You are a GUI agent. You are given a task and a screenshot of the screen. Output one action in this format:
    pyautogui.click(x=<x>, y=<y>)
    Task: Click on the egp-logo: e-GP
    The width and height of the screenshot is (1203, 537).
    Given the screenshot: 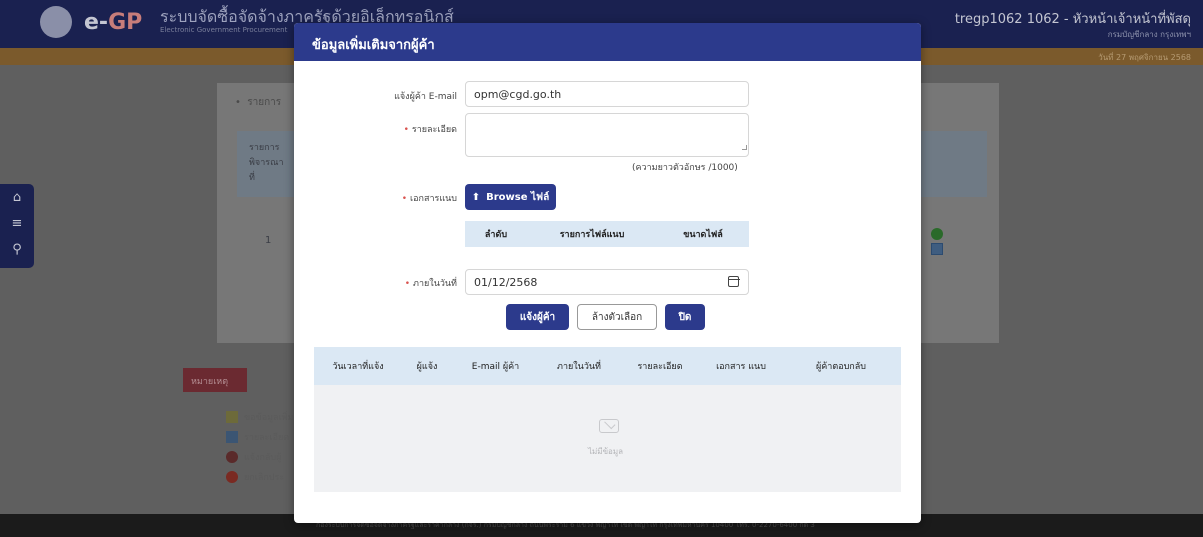 What is the action you would take?
    pyautogui.click(x=113, y=22)
    